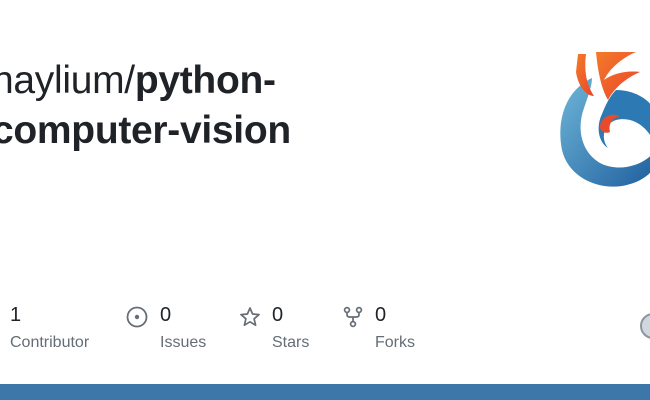  What do you see at coordinates (605, 119) in the screenshot?
I see `phoenix-logo-icon` at bounding box center [605, 119].